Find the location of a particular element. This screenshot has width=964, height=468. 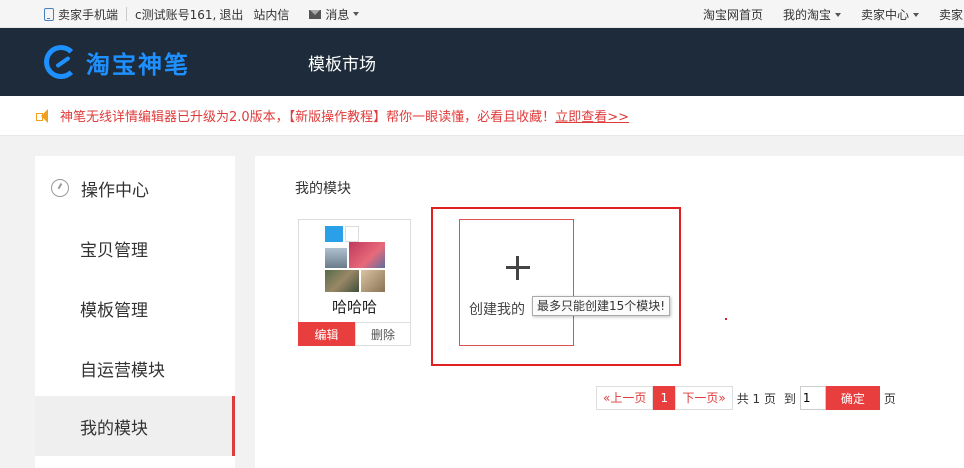

top-bar-left: 卖家手机端 c测试账号161, 退出 站内信 消息 is located at coordinates (202, 14).